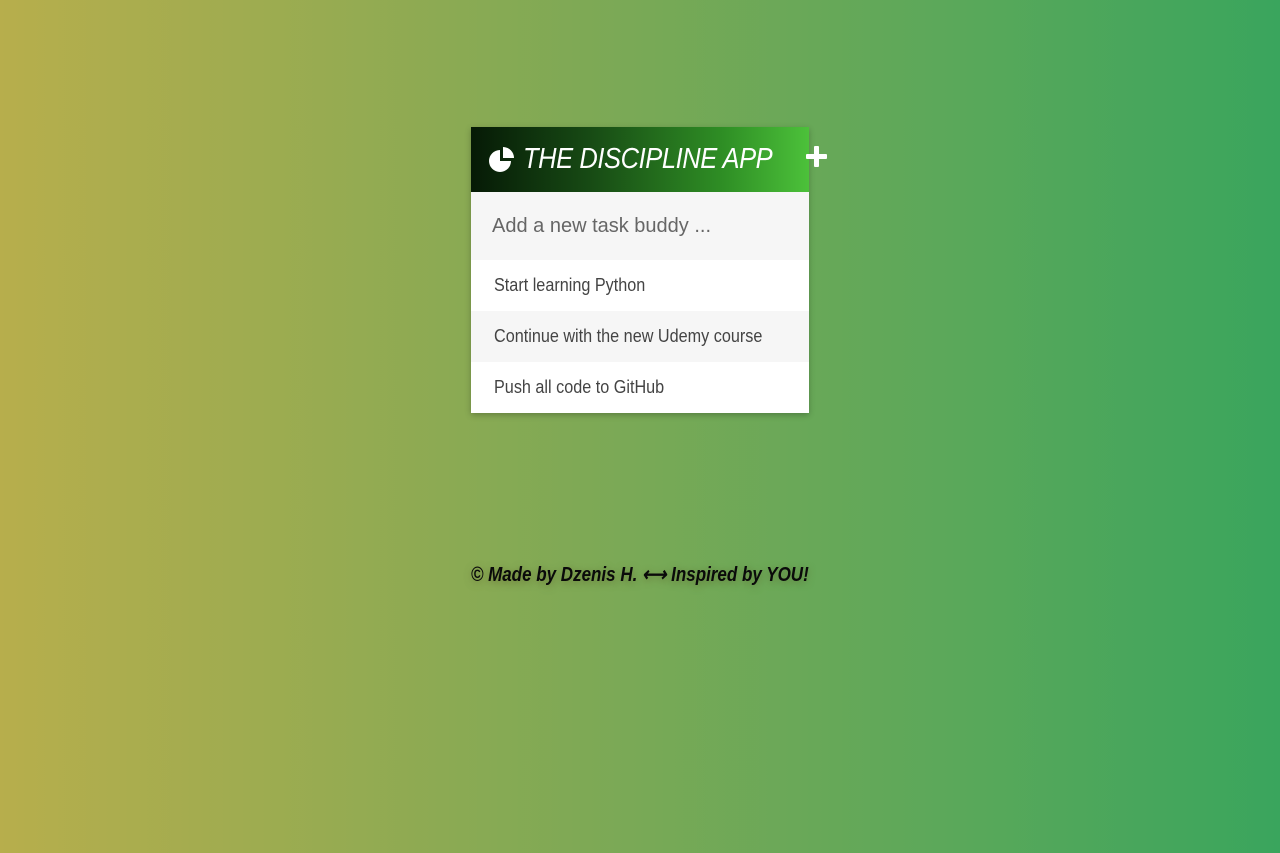 This screenshot has width=1280, height=853. I want to click on pie-chart-icon, so click(502, 160).